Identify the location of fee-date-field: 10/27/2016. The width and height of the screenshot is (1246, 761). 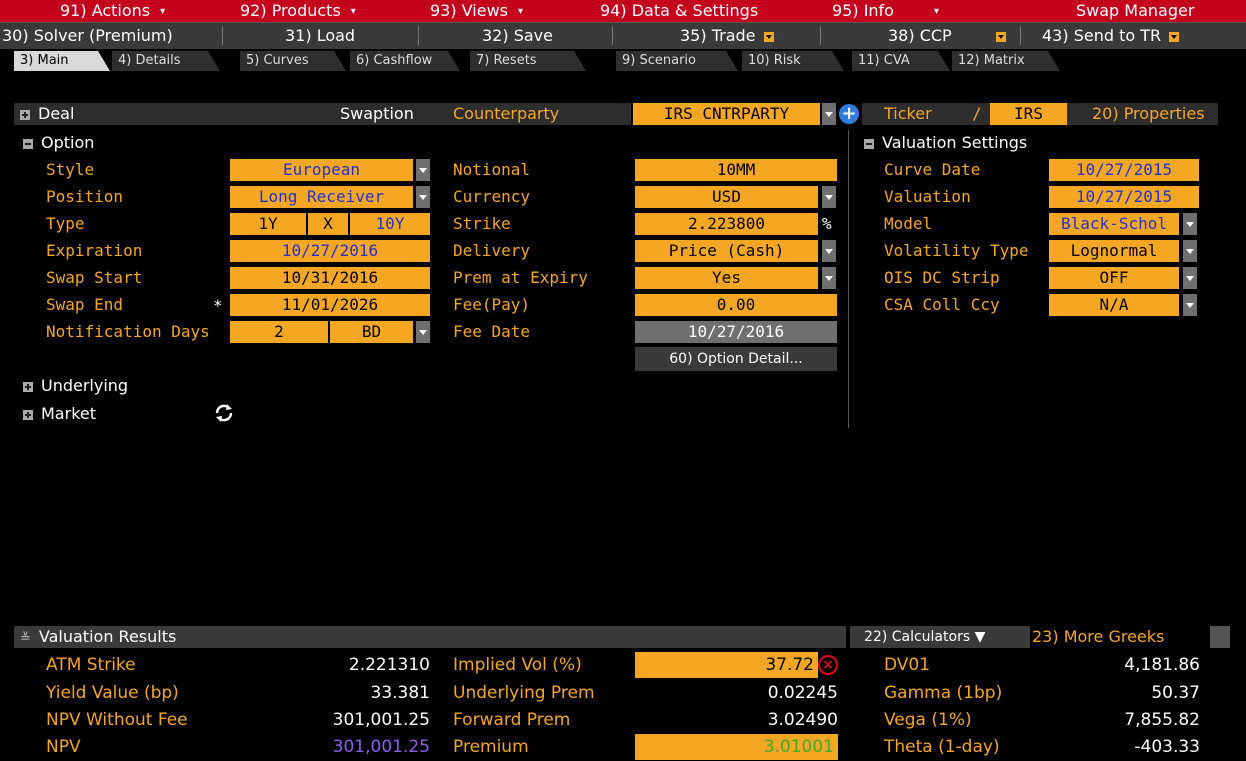
(736, 332).